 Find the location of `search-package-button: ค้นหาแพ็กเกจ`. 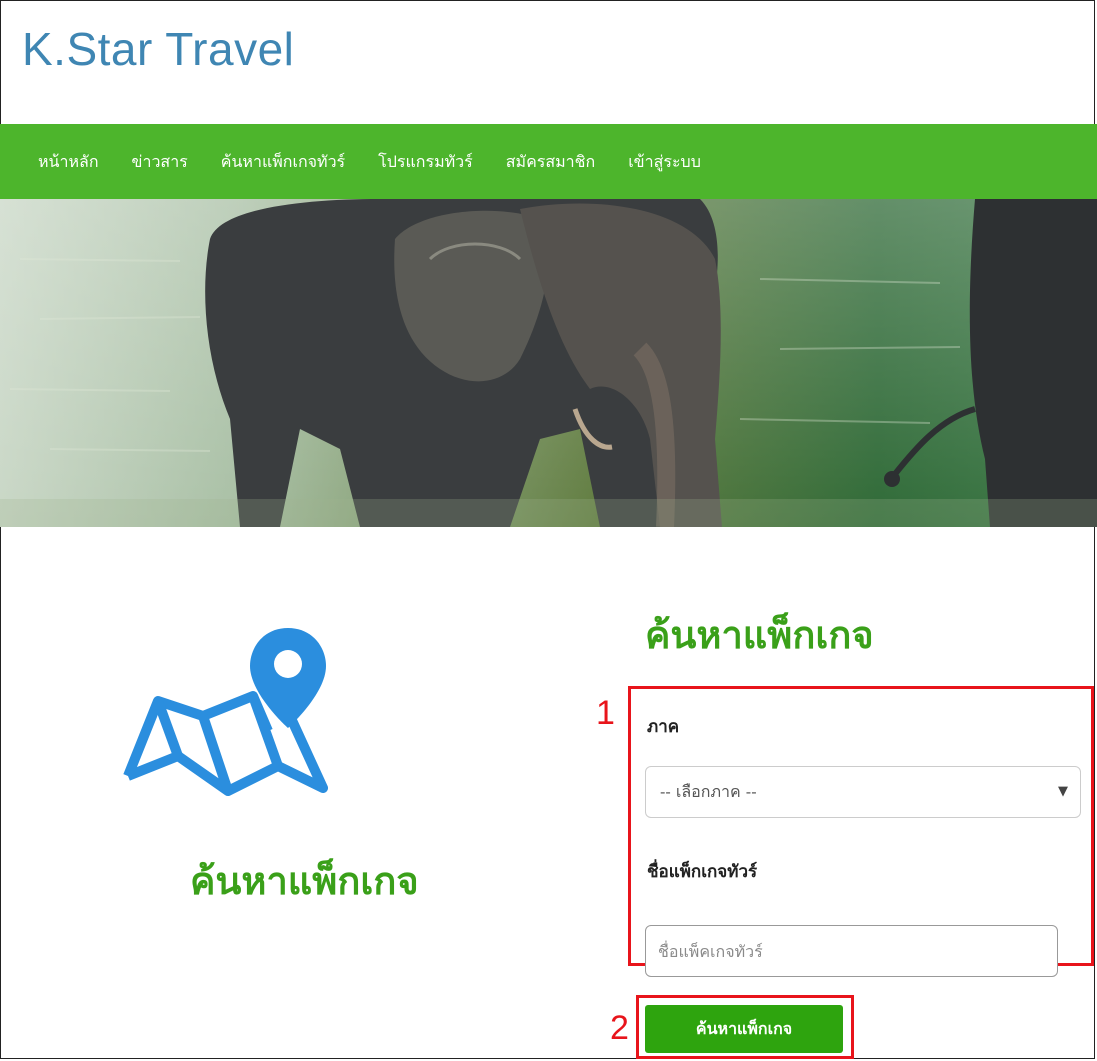

search-package-button: ค้นหาแพ็กเกจ is located at coordinates (744, 1029).